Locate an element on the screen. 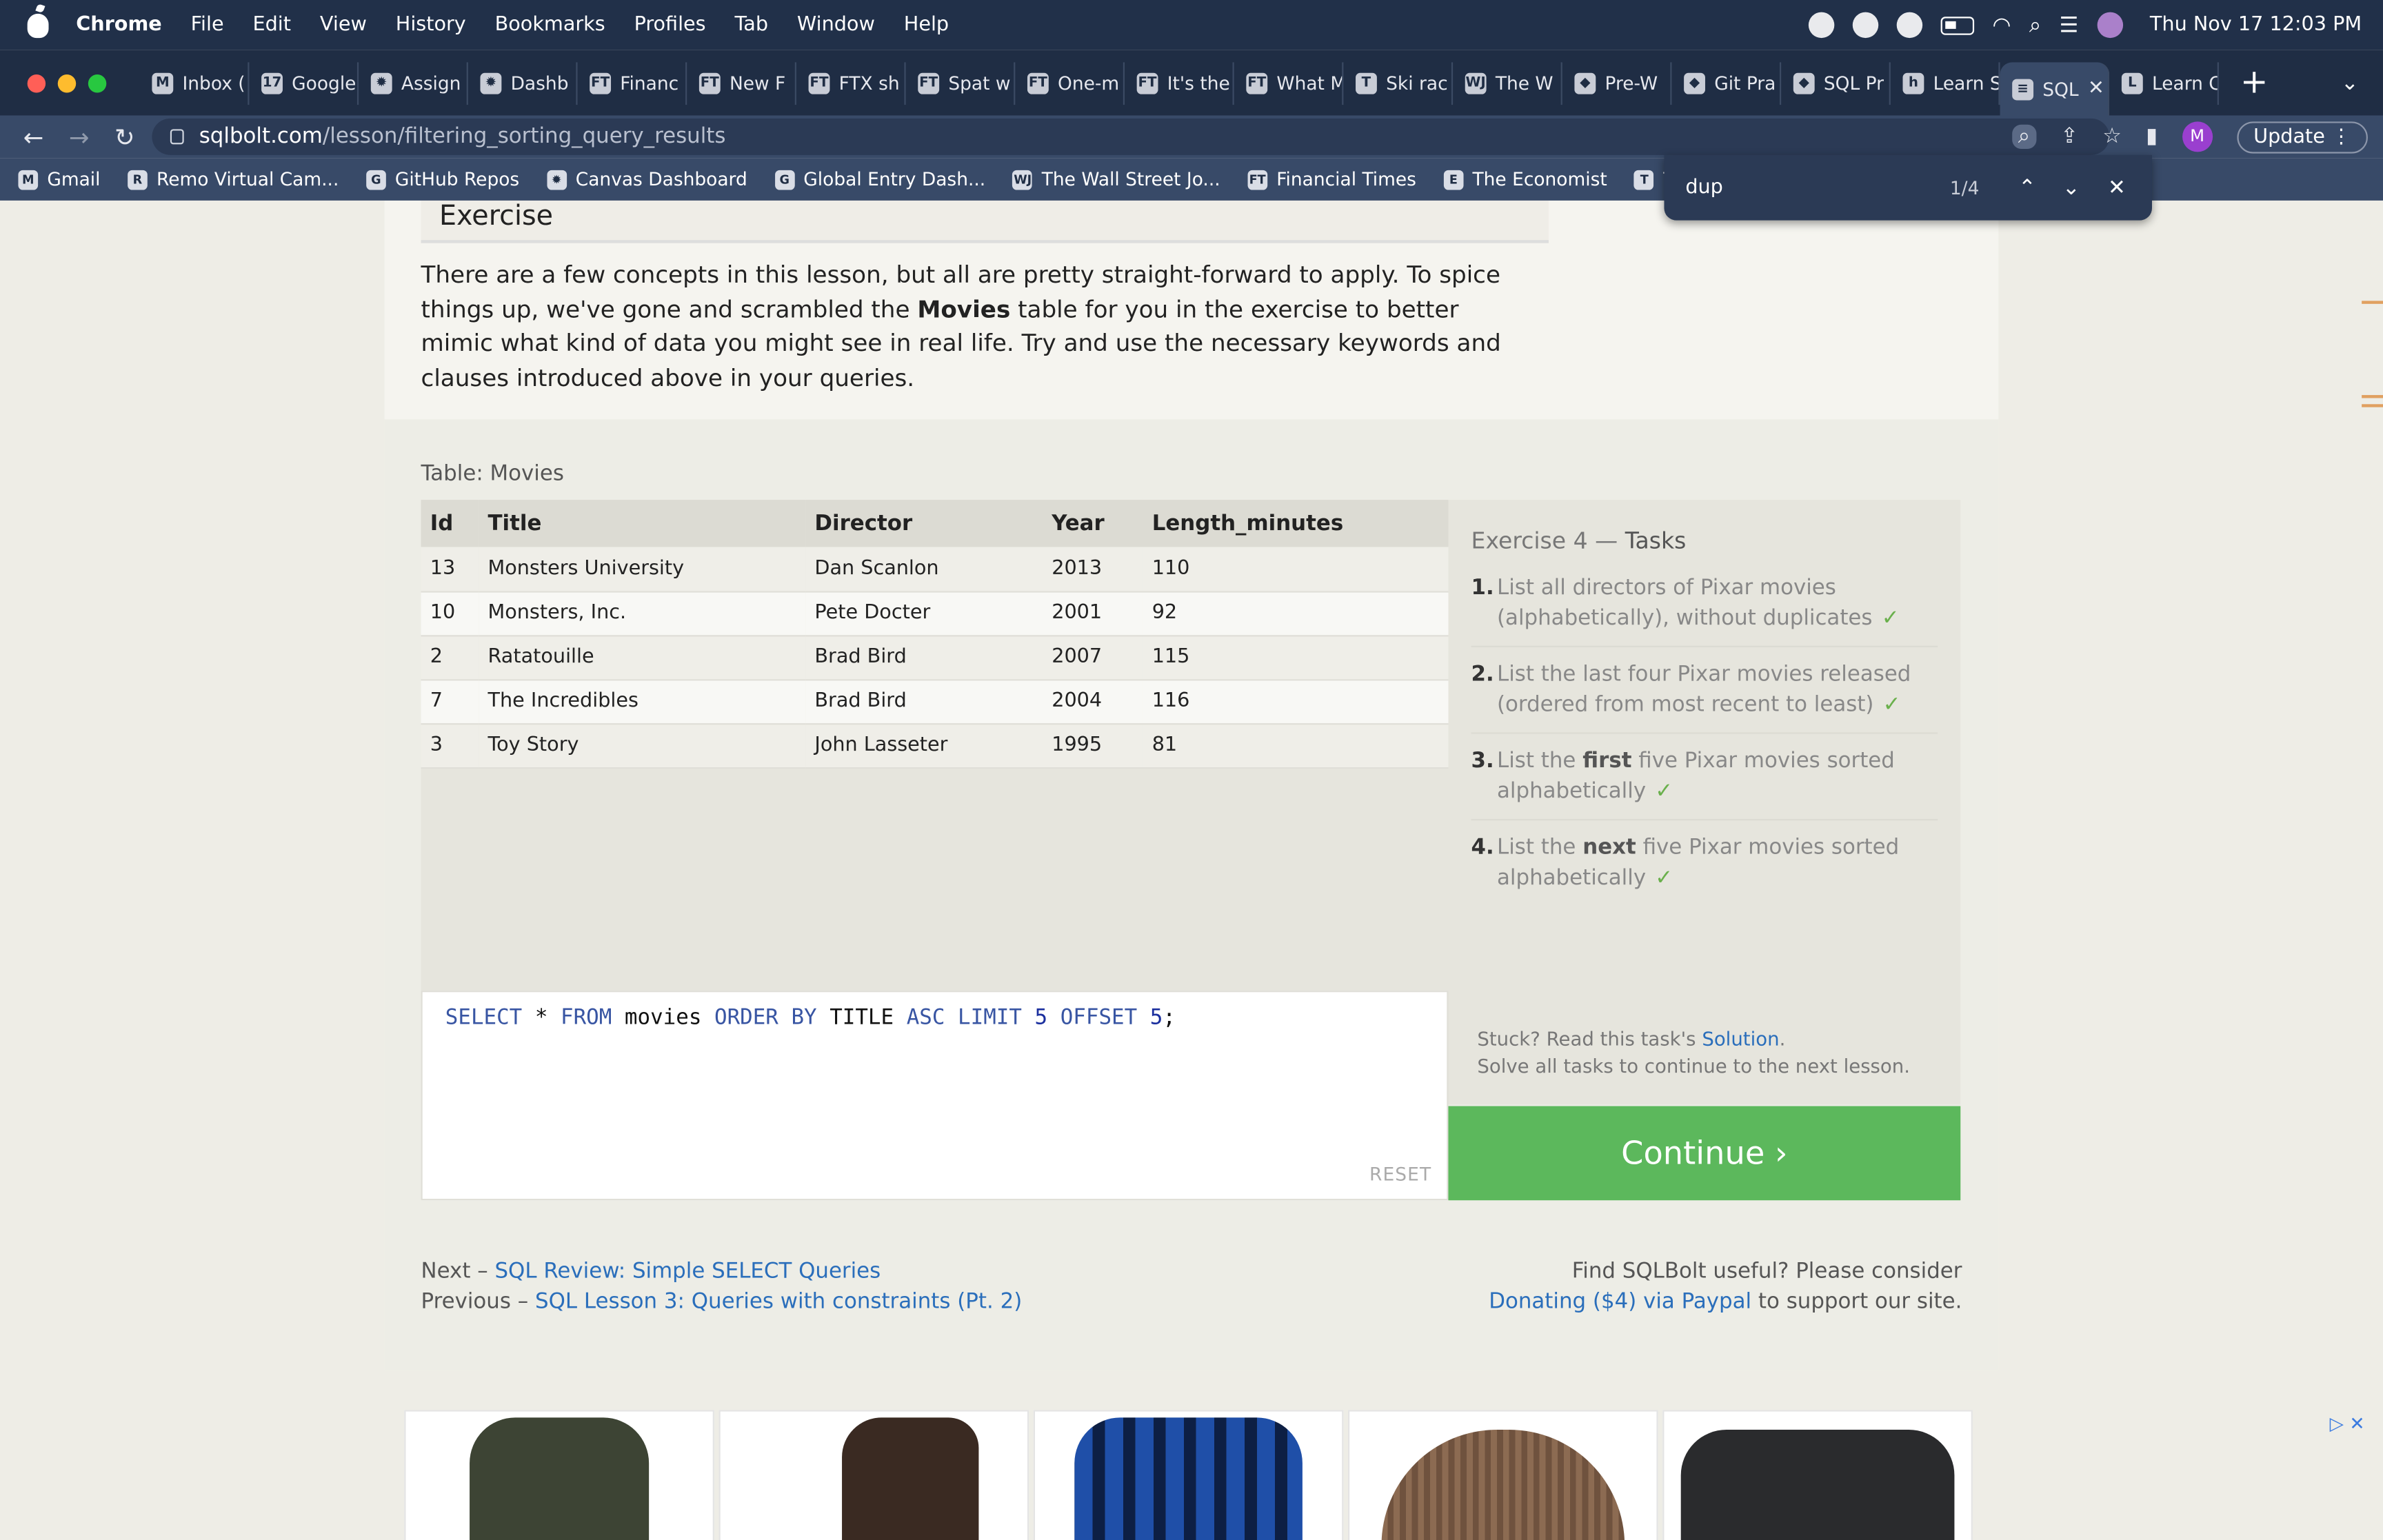 The width and height of the screenshot is (2383, 1540). bookmark-item: M Gmail is located at coordinates (59, 180).